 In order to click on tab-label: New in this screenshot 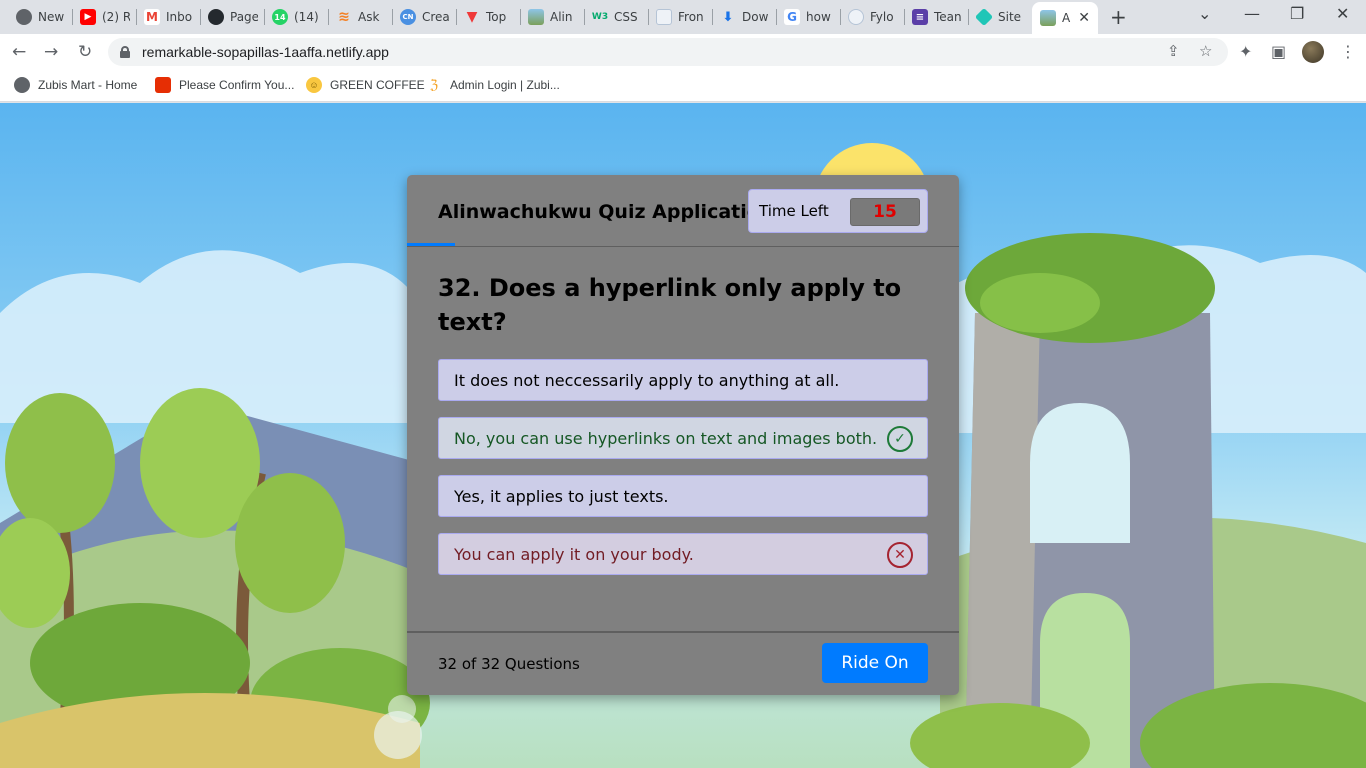, I will do `click(51, 17)`.